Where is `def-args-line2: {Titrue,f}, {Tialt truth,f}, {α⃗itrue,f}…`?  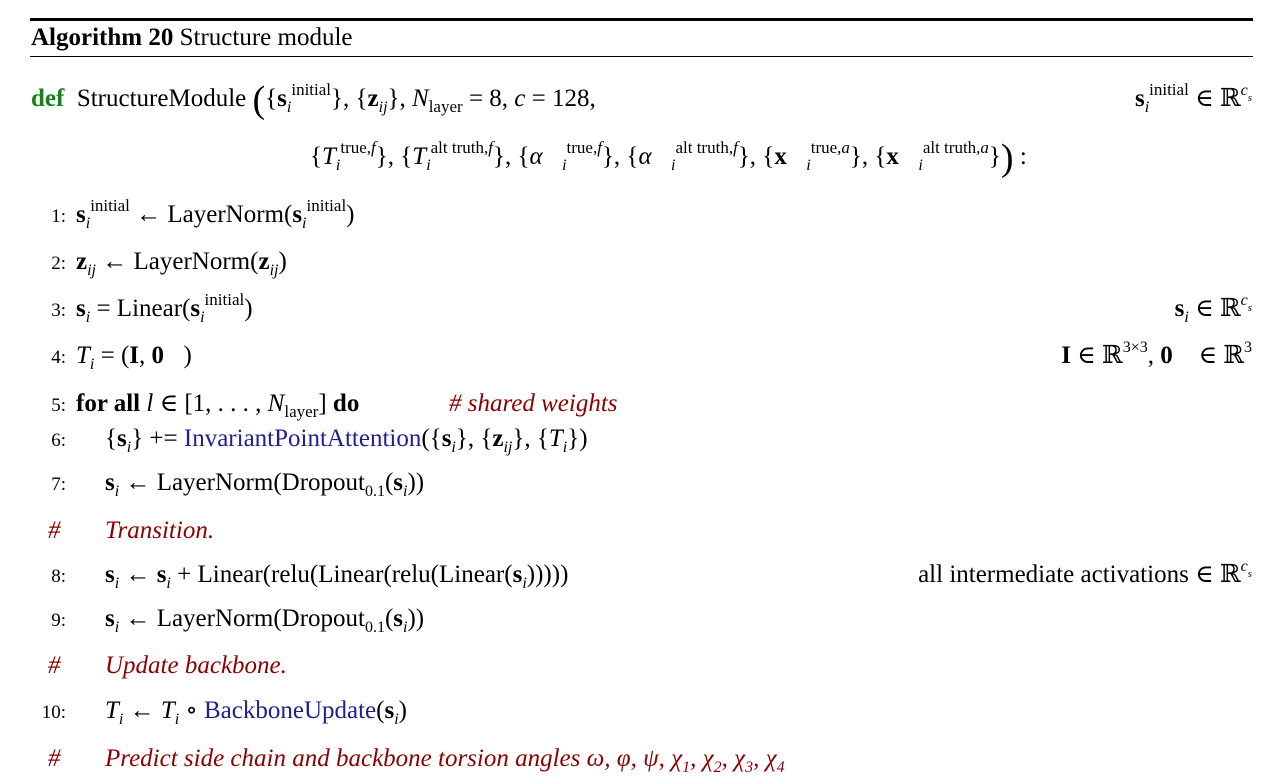 def-args-line2: {Titrue,f}, {Tialt truth,f}, {α⃗itrue,f}… is located at coordinates (668, 158).